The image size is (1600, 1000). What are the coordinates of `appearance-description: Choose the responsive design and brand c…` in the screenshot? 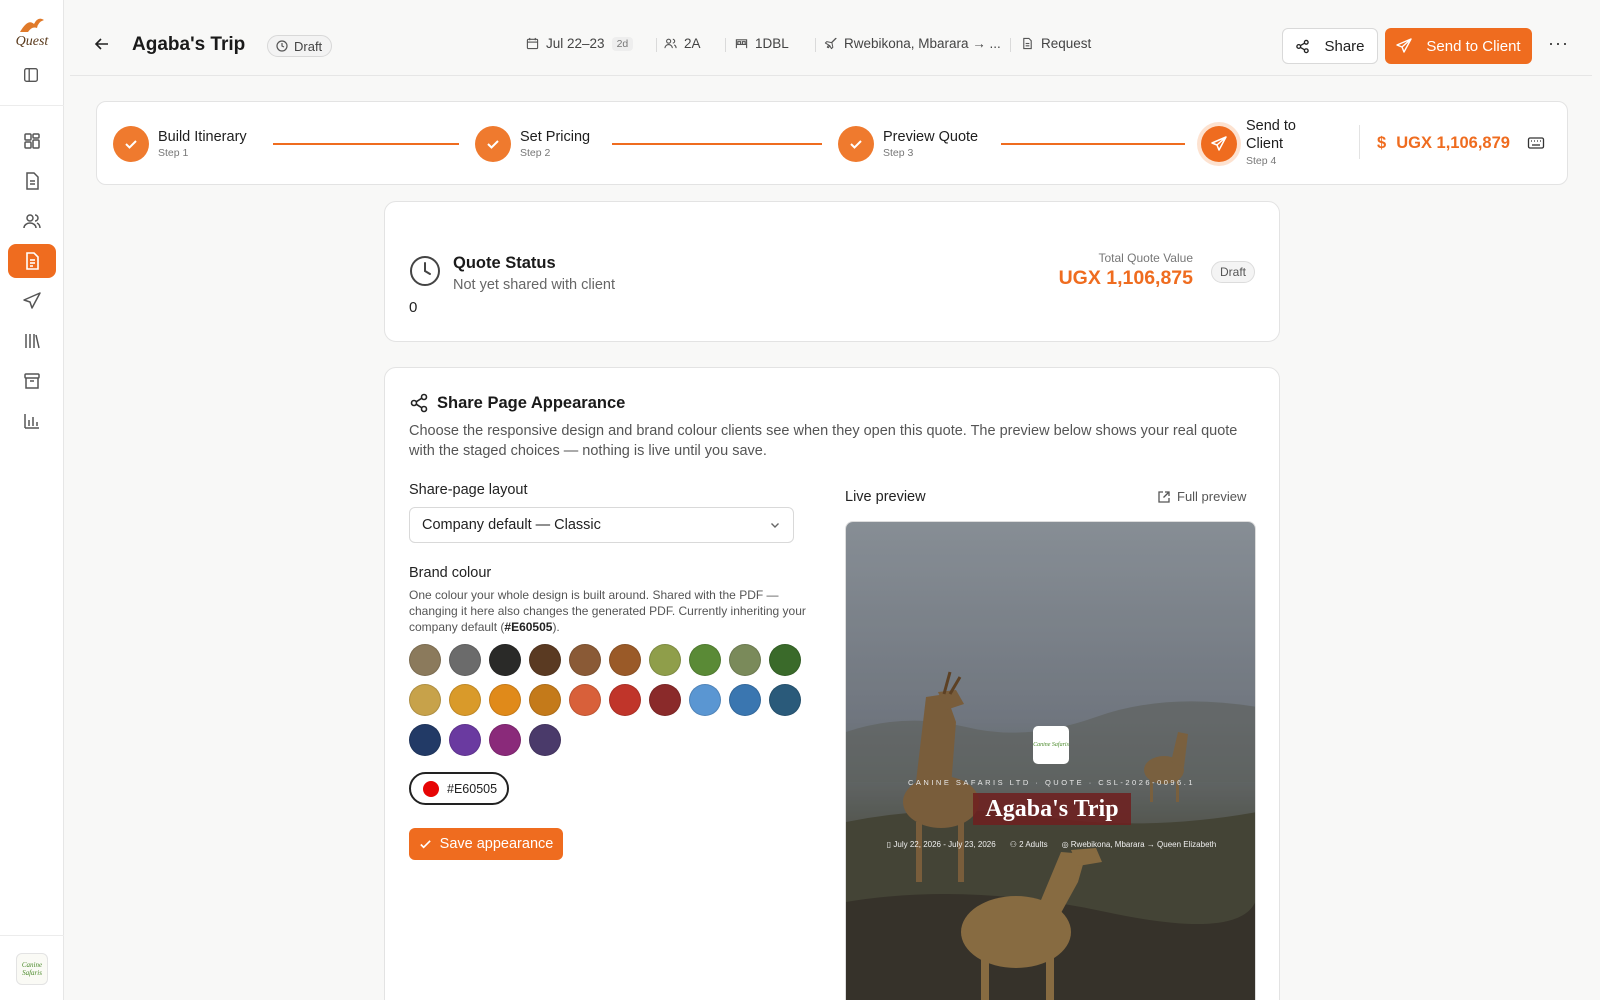 It's located at (823, 441).